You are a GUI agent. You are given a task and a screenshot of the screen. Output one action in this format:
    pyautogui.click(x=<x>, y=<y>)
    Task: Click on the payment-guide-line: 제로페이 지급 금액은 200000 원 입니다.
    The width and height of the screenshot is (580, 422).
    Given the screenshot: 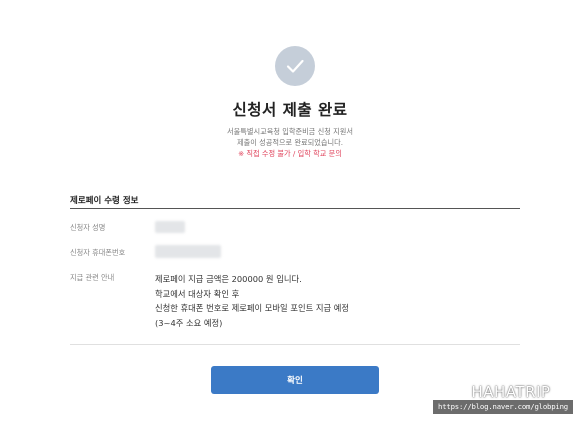 What is the action you would take?
    pyautogui.click(x=228, y=279)
    